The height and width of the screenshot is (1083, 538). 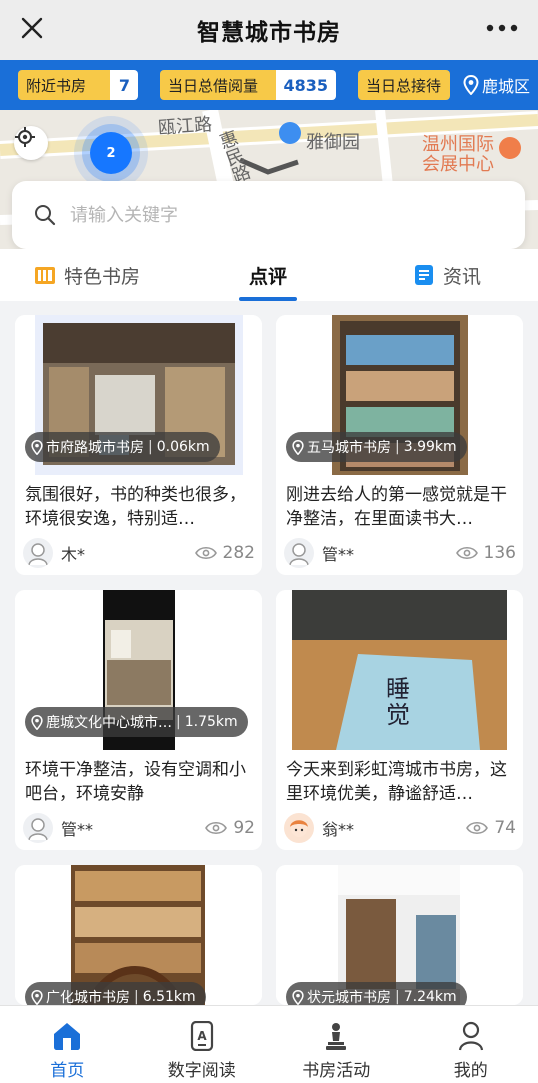 What do you see at coordinates (400, 553) in the screenshot?
I see `review-meta: 管** 136` at bounding box center [400, 553].